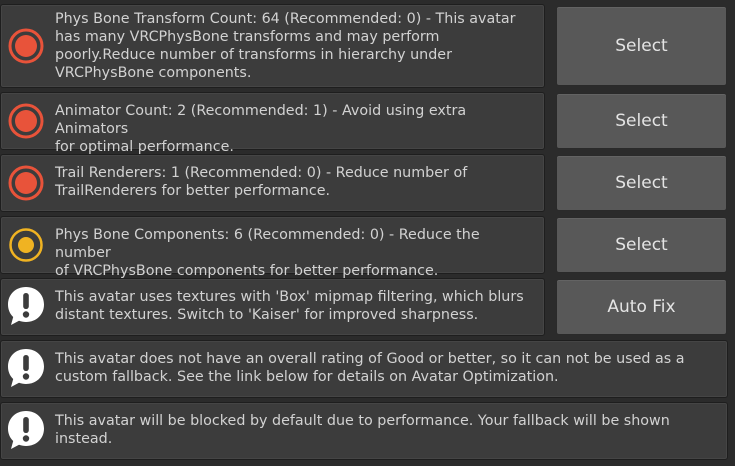 This screenshot has width=735, height=466. Describe the element at coordinates (26, 245) in the screenshot. I see `warning-icon` at that location.